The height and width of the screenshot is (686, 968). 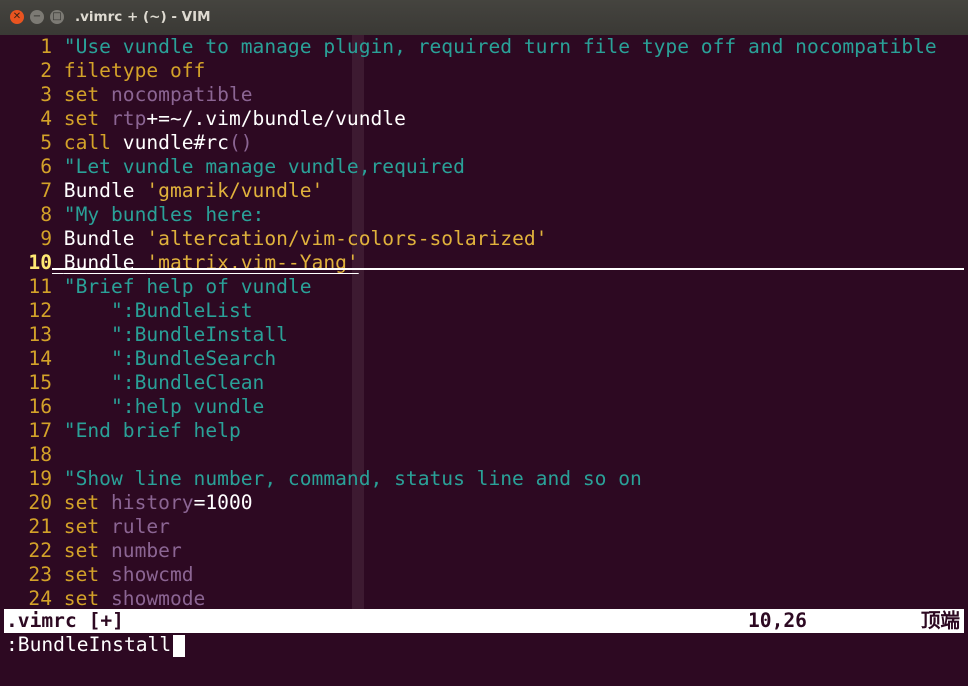 I want to click on text-cursor, so click(x=179, y=645).